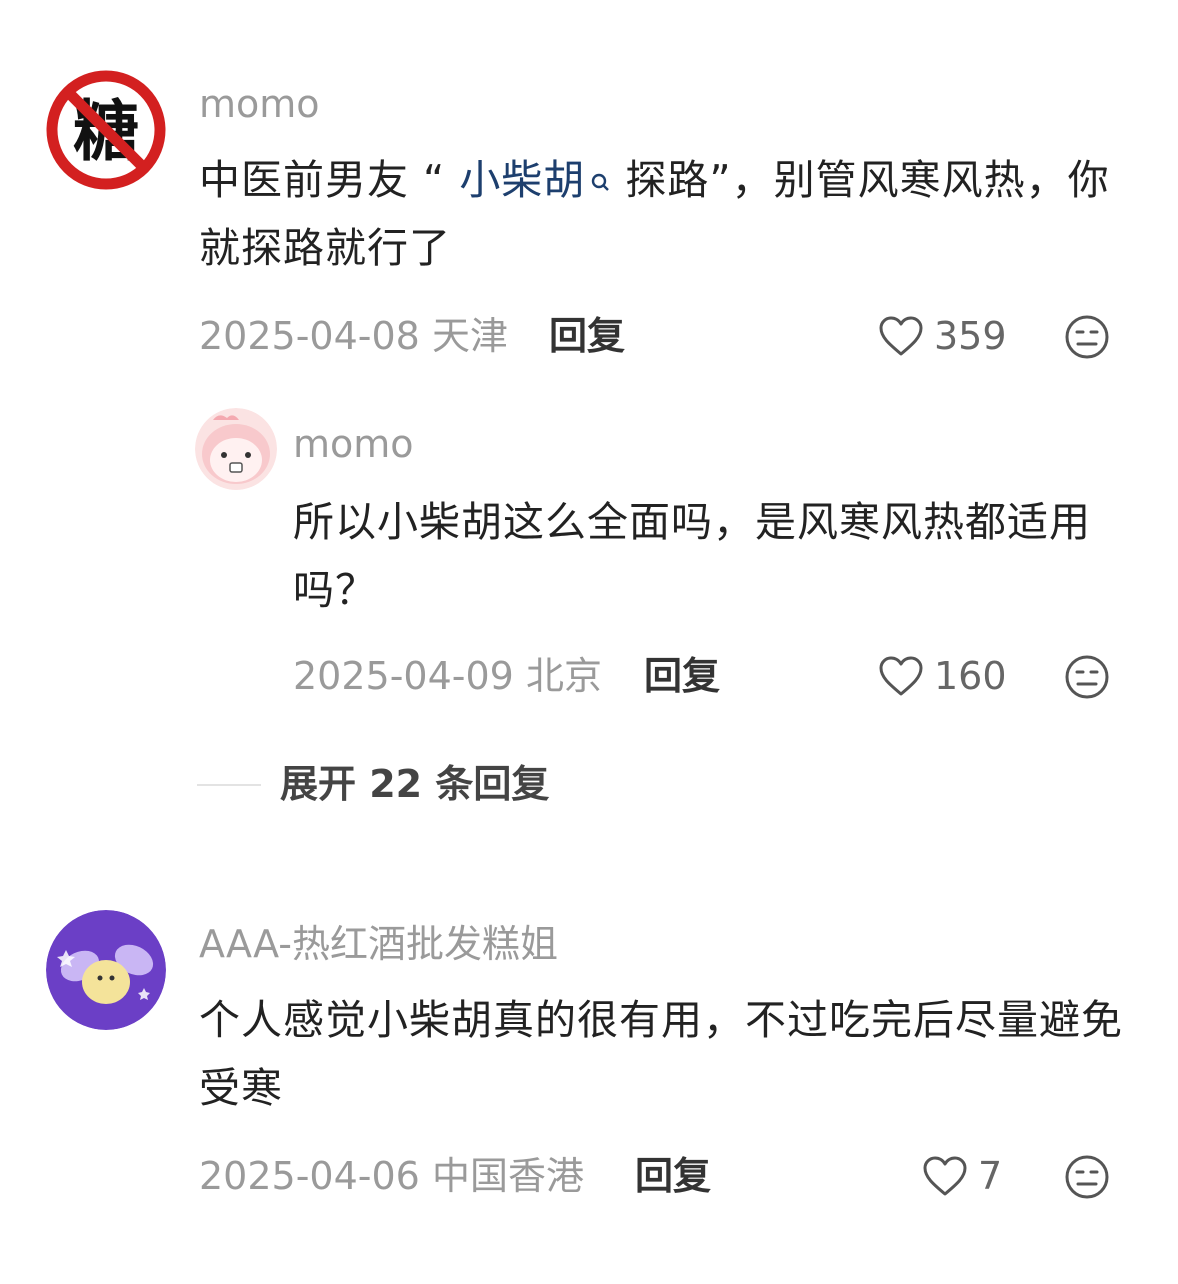 The width and height of the screenshot is (1178, 1284). What do you see at coordinates (229, 785) in the screenshot?
I see `expand-divider` at bounding box center [229, 785].